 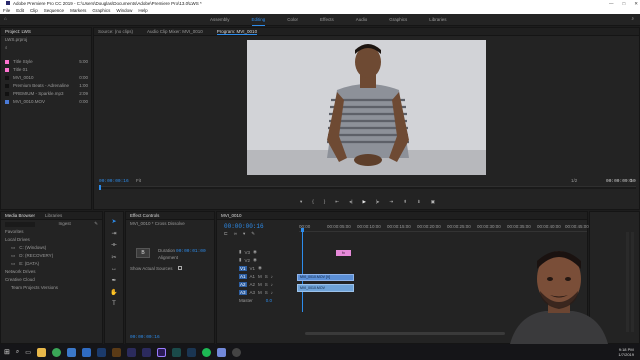 I want to click on browser-nav-dropdown, so click(x=20, y=224).